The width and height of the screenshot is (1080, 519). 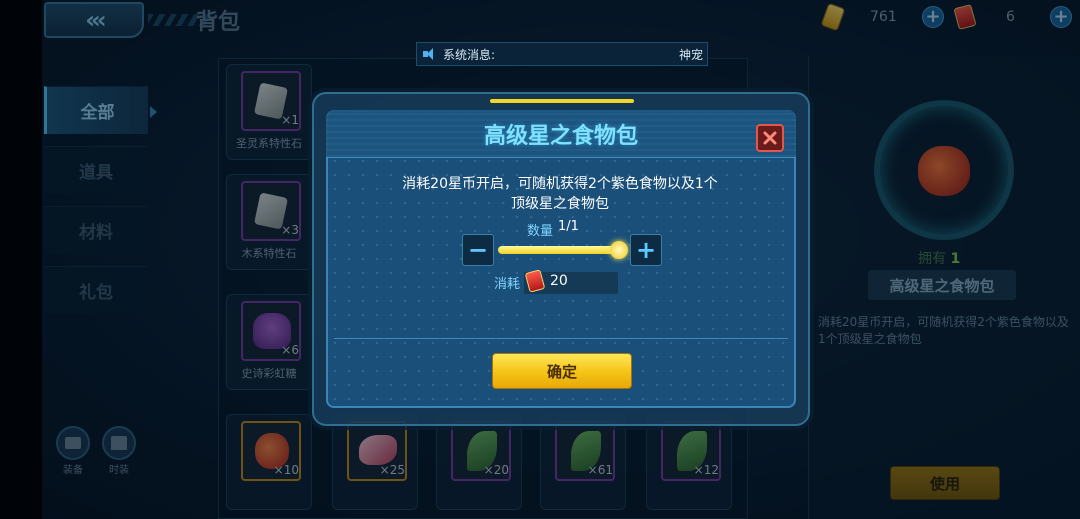 I want to click on slider-fill, so click(x=560, y=250).